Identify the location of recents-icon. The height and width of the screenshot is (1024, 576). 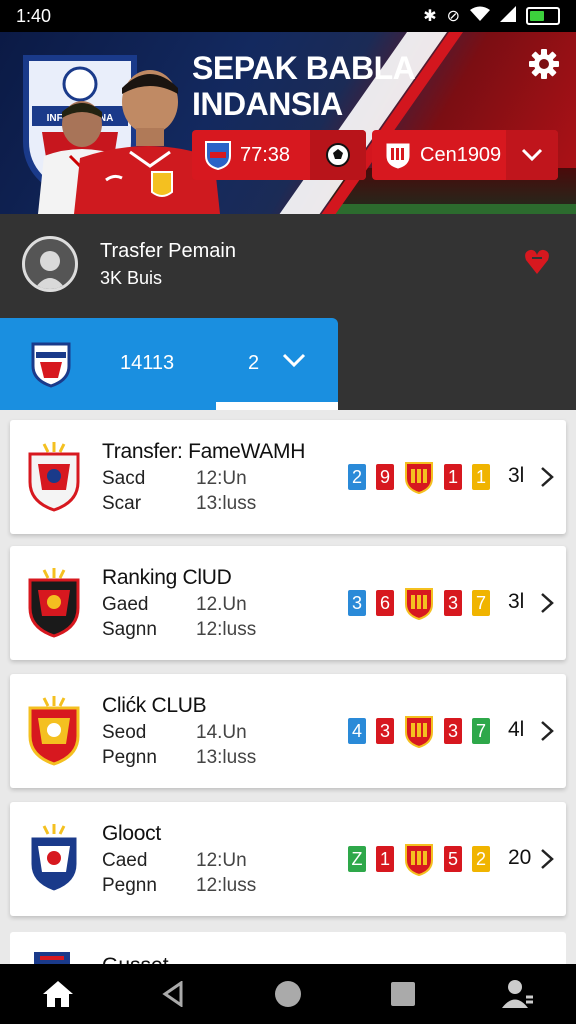
(403, 994).